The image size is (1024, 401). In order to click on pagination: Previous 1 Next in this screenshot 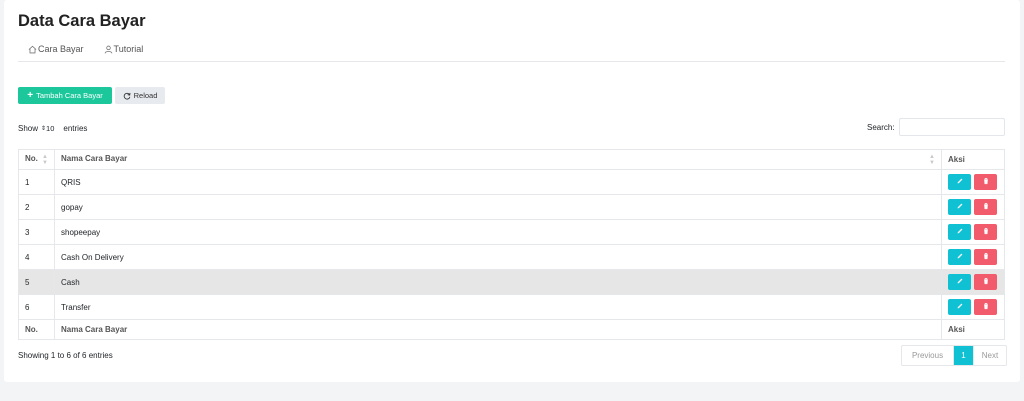, I will do `click(954, 355)`.